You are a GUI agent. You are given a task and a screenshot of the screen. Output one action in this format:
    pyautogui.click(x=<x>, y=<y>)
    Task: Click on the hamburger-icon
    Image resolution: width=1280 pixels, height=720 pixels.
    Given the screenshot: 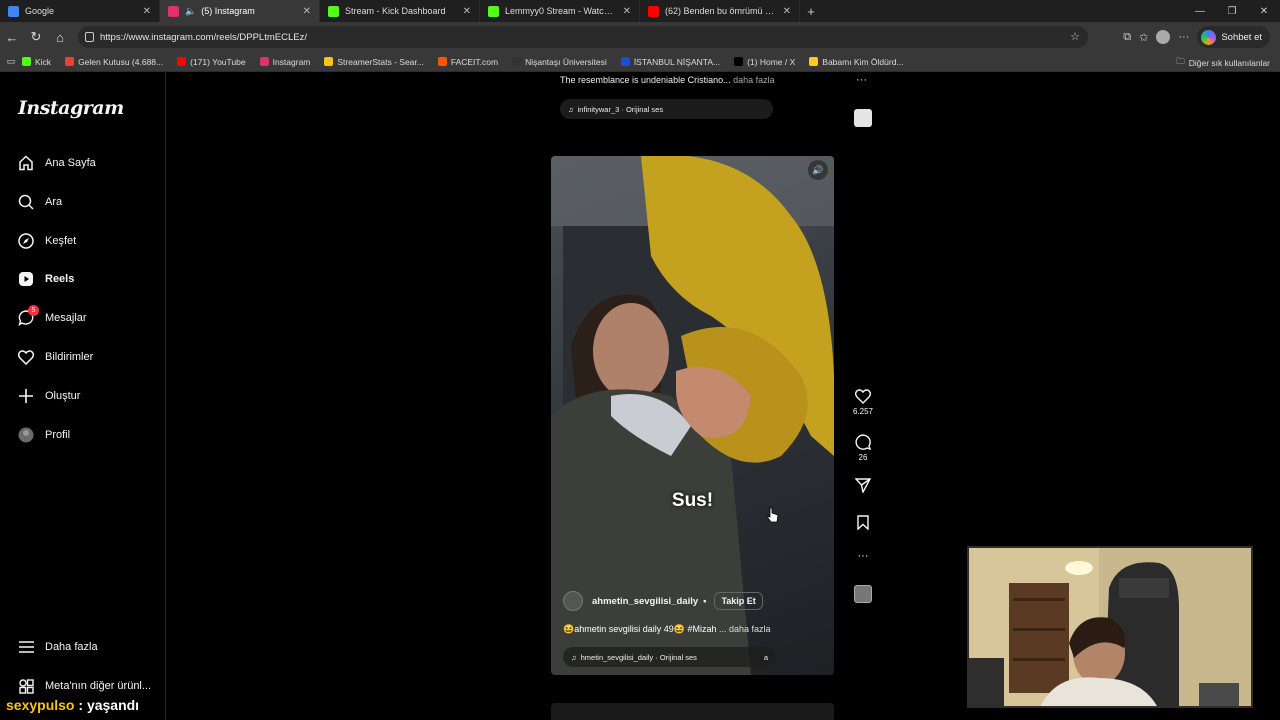 What is the action you would take?
    pyautogui.click(x=26, y=647)
    